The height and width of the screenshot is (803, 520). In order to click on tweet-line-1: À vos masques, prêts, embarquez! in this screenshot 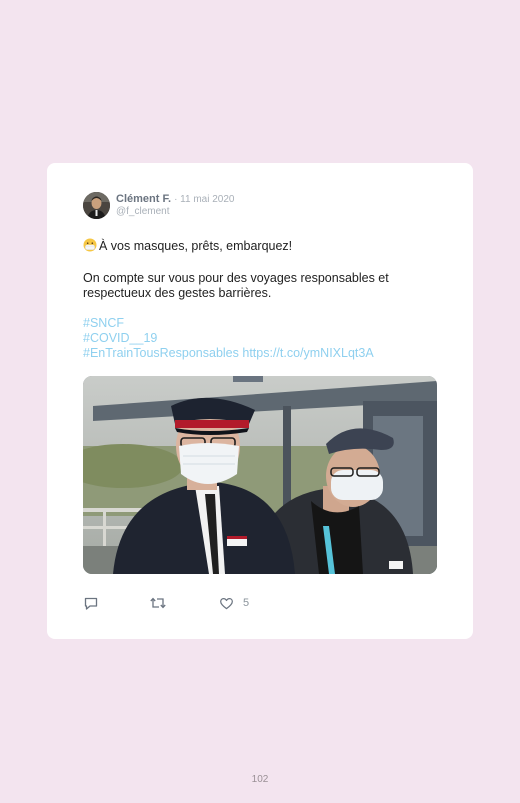, I will do `click(260, 247)`.